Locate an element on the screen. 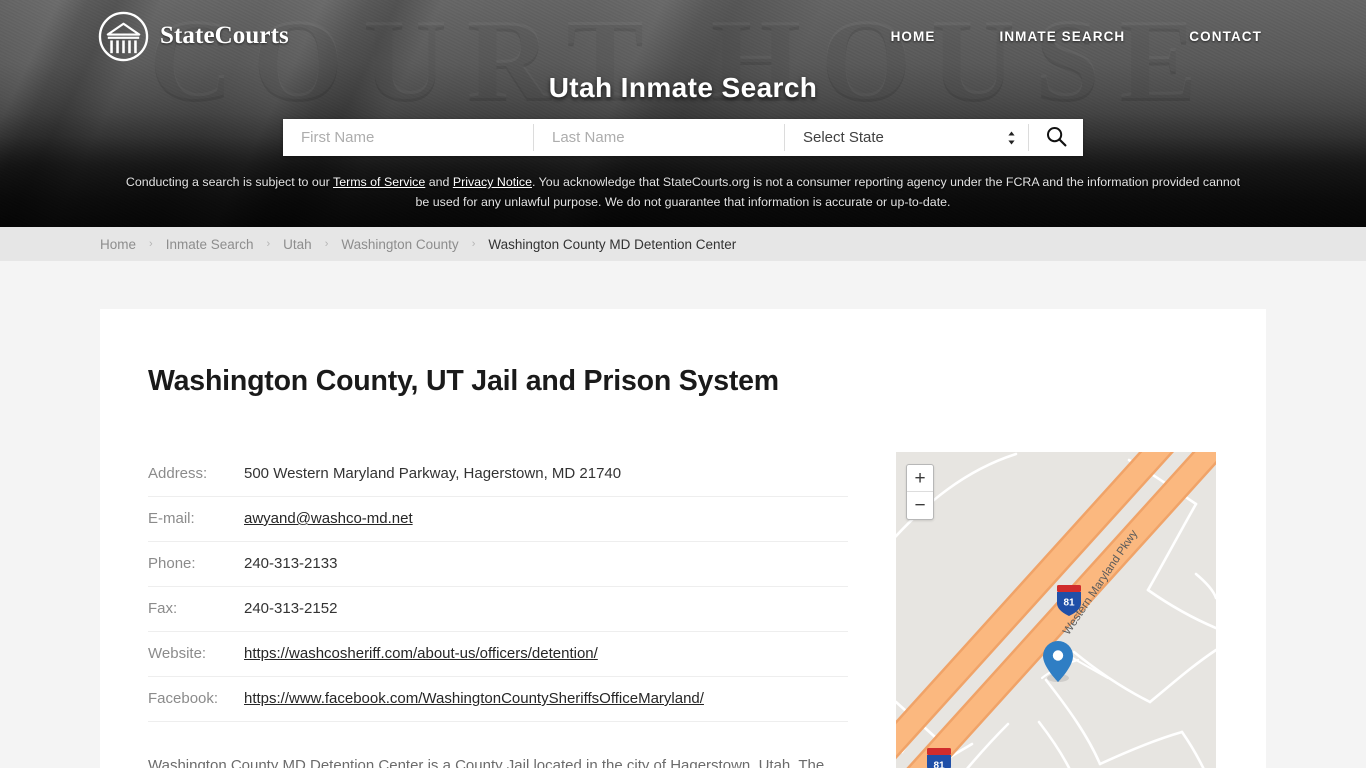 This screenshot has width=1366, height=768. map-canvas: 81 81 is located at coordinates (1056, 610).